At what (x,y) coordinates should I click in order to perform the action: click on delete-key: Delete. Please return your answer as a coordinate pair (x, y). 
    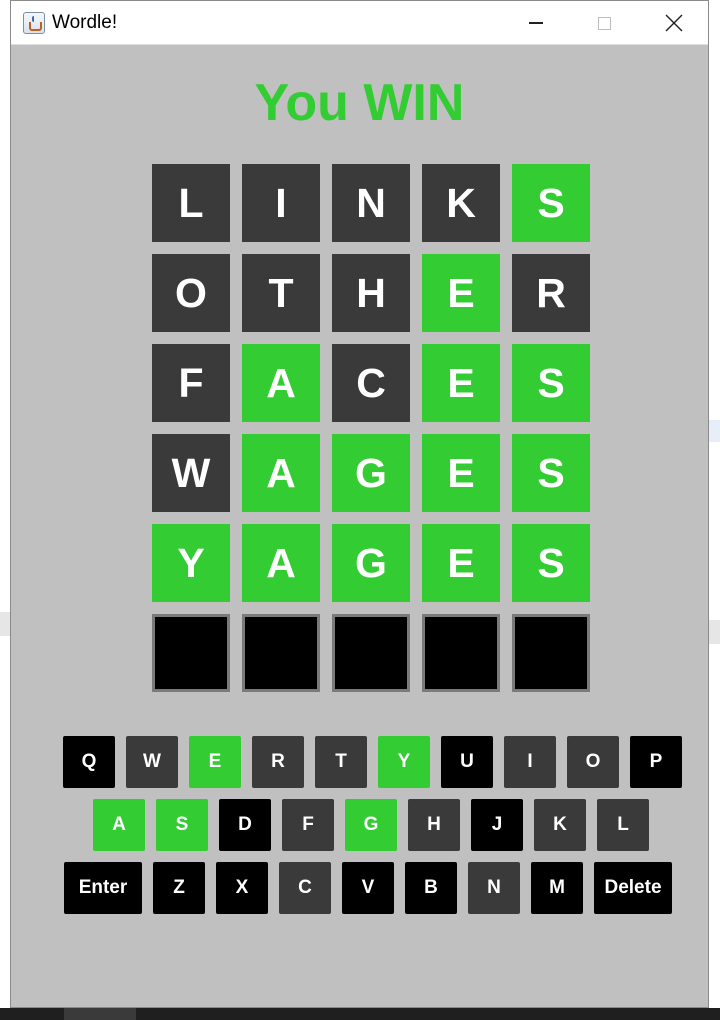
    Looking at the image, I should click on (633, 888).